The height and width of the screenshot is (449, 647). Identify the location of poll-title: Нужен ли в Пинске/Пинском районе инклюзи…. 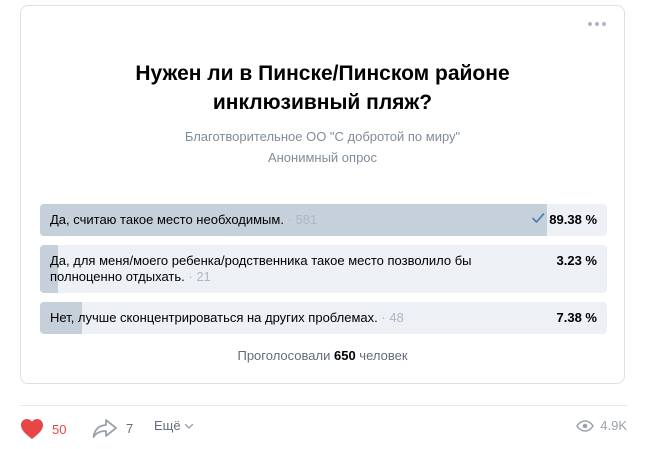
(322, 88).